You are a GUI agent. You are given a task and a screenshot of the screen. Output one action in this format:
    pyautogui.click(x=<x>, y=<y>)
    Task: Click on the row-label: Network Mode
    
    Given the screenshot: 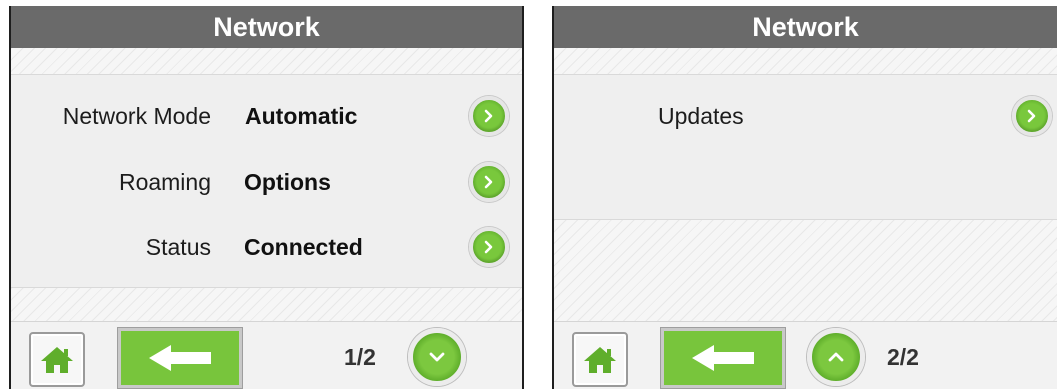 What is the action you would take?
    pyautogui.click(x=136, y=116)
    